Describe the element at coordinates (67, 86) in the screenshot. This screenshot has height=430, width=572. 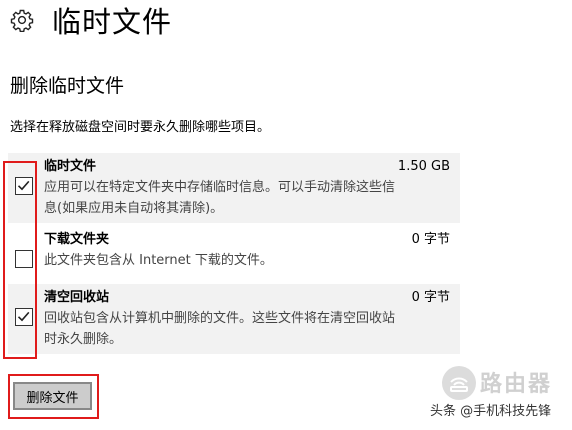
I see `section-title: 删除临时文件` at that location.